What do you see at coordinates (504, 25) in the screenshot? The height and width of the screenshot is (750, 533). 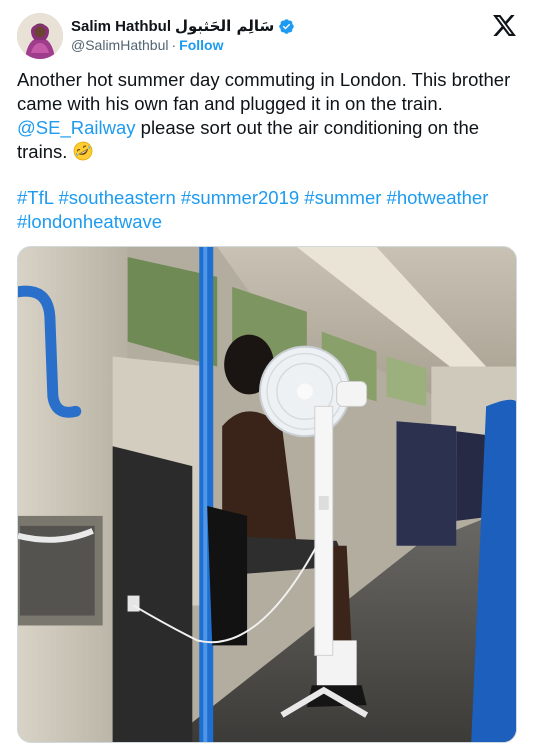 I see `x-logo-icon` at bounding box center [504, 25].